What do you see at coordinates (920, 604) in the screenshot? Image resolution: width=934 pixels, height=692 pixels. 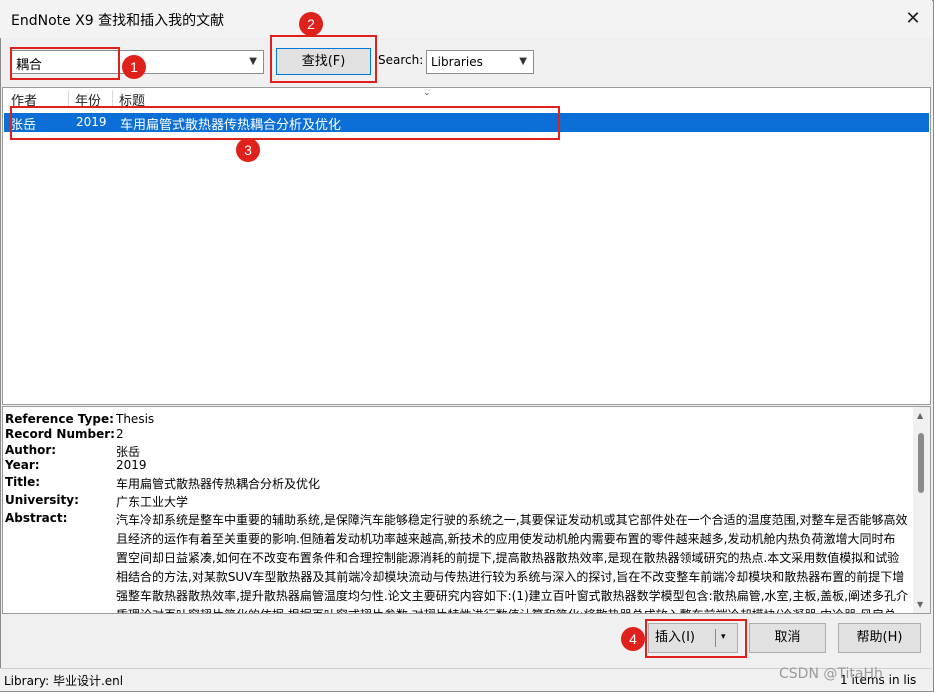 I see `scroll-down-icon: ▼` at bounding box center [920, 604].